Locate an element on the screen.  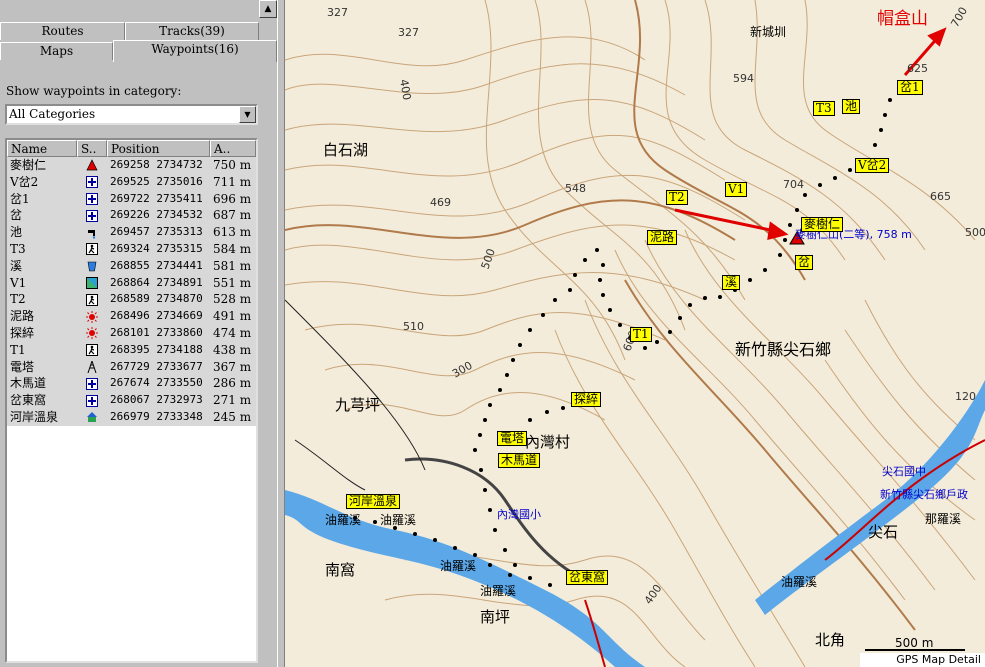
waypoint-name: V1 is located at coordinates (18, 282).